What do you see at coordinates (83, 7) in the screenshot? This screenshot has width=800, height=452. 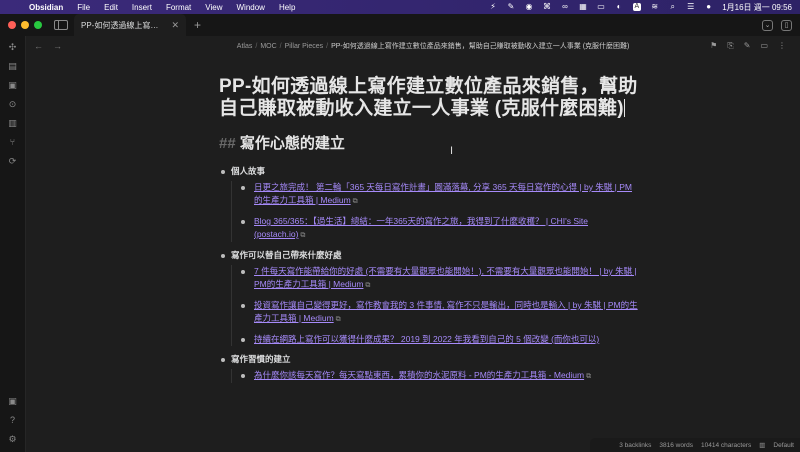 I see `menu-file: File` at bounding box center [83, 7].